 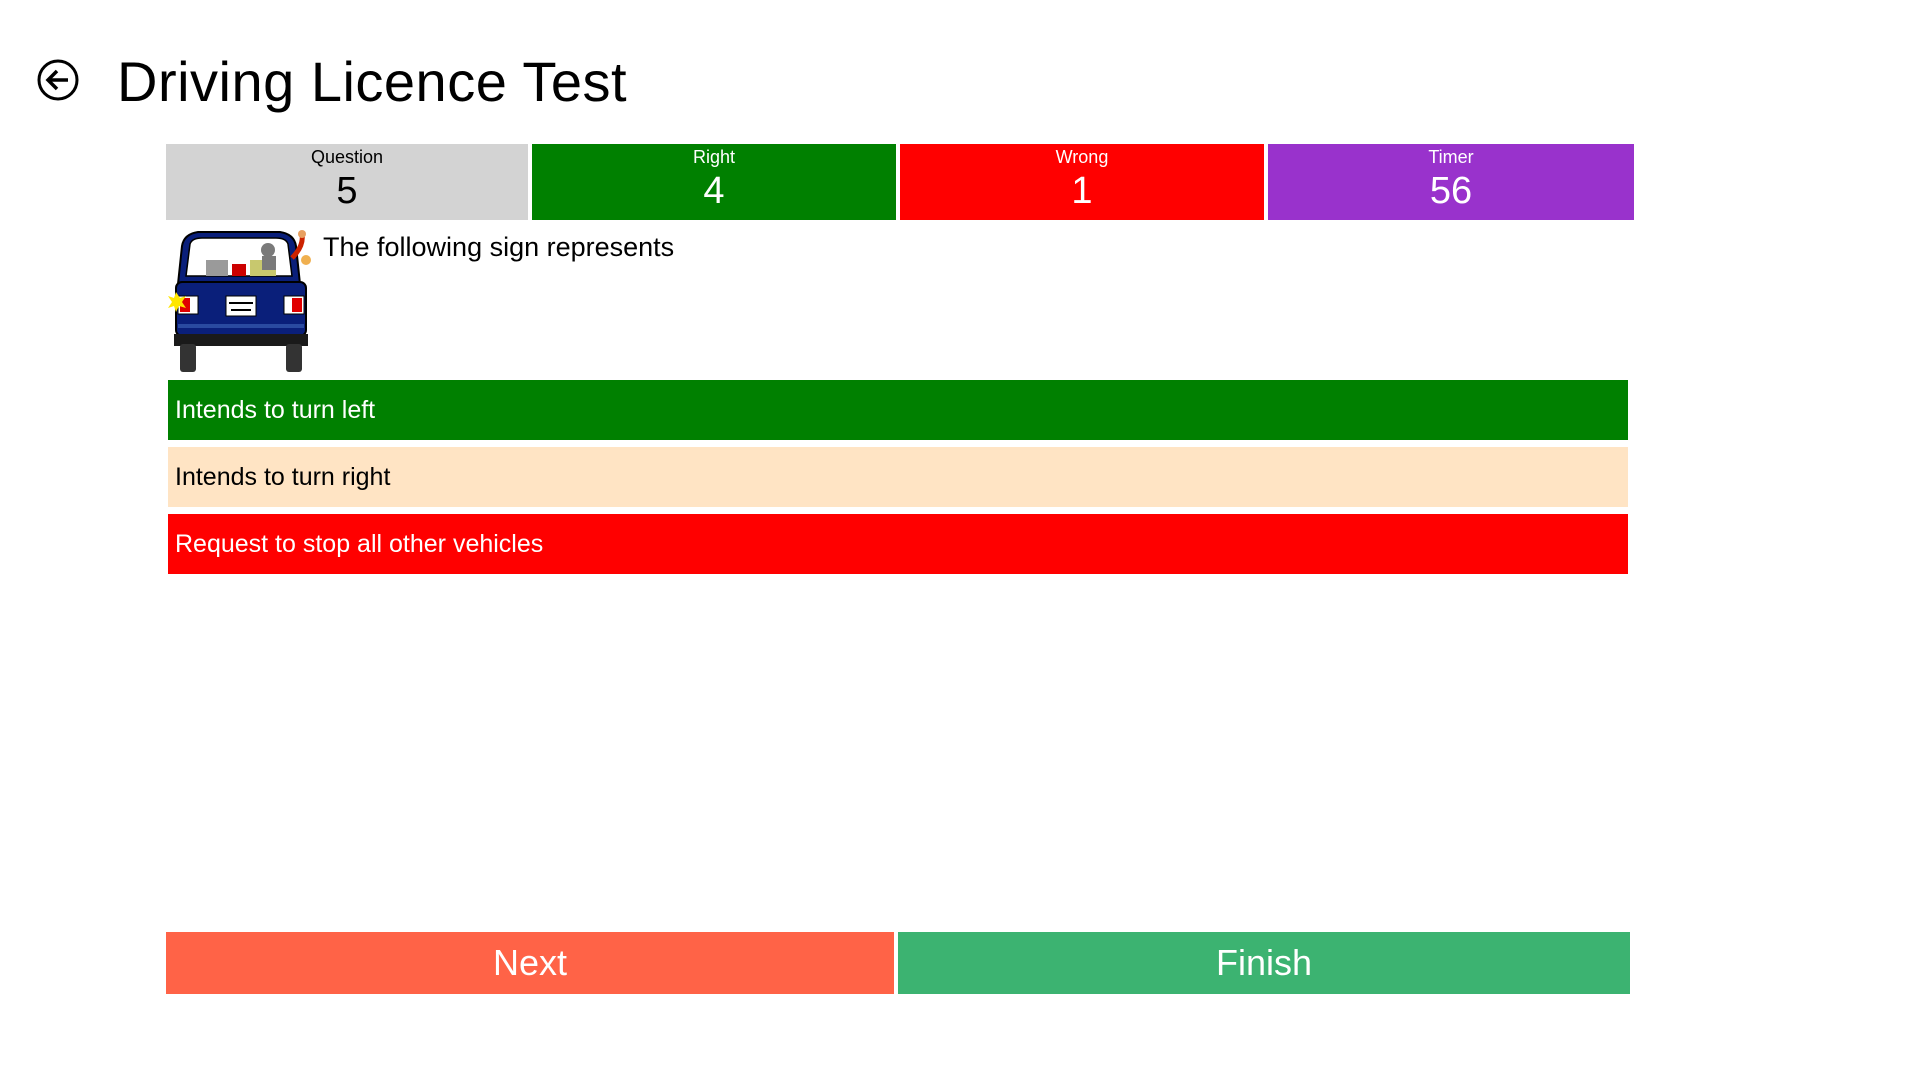 I want to click on wrong-count-label: Wrong, so click(x=1082, y=157).